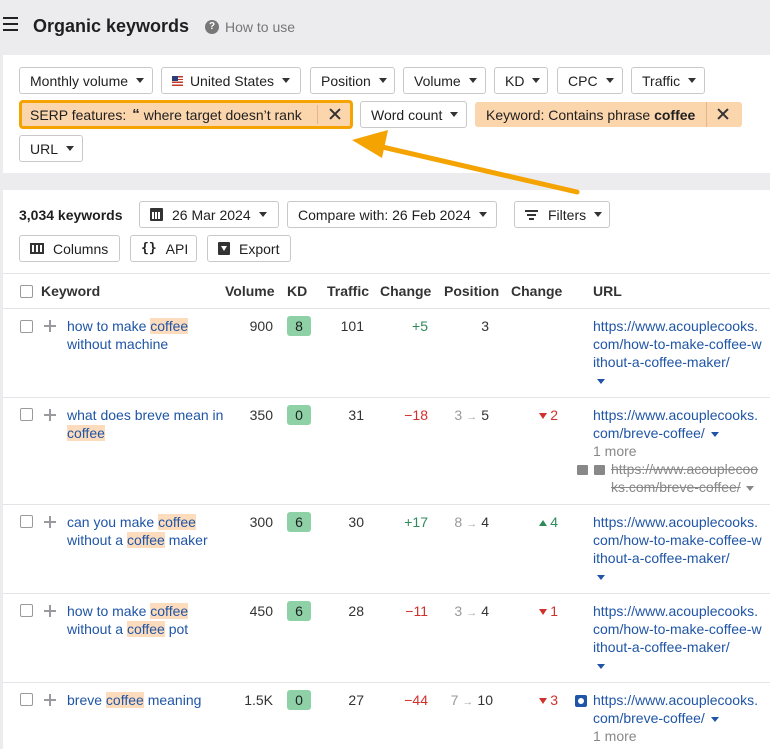  Describe the element at coordinates (86, 80) in the screenshot. I see `monthly-volume-dropdown: Monthly volume` at that location.